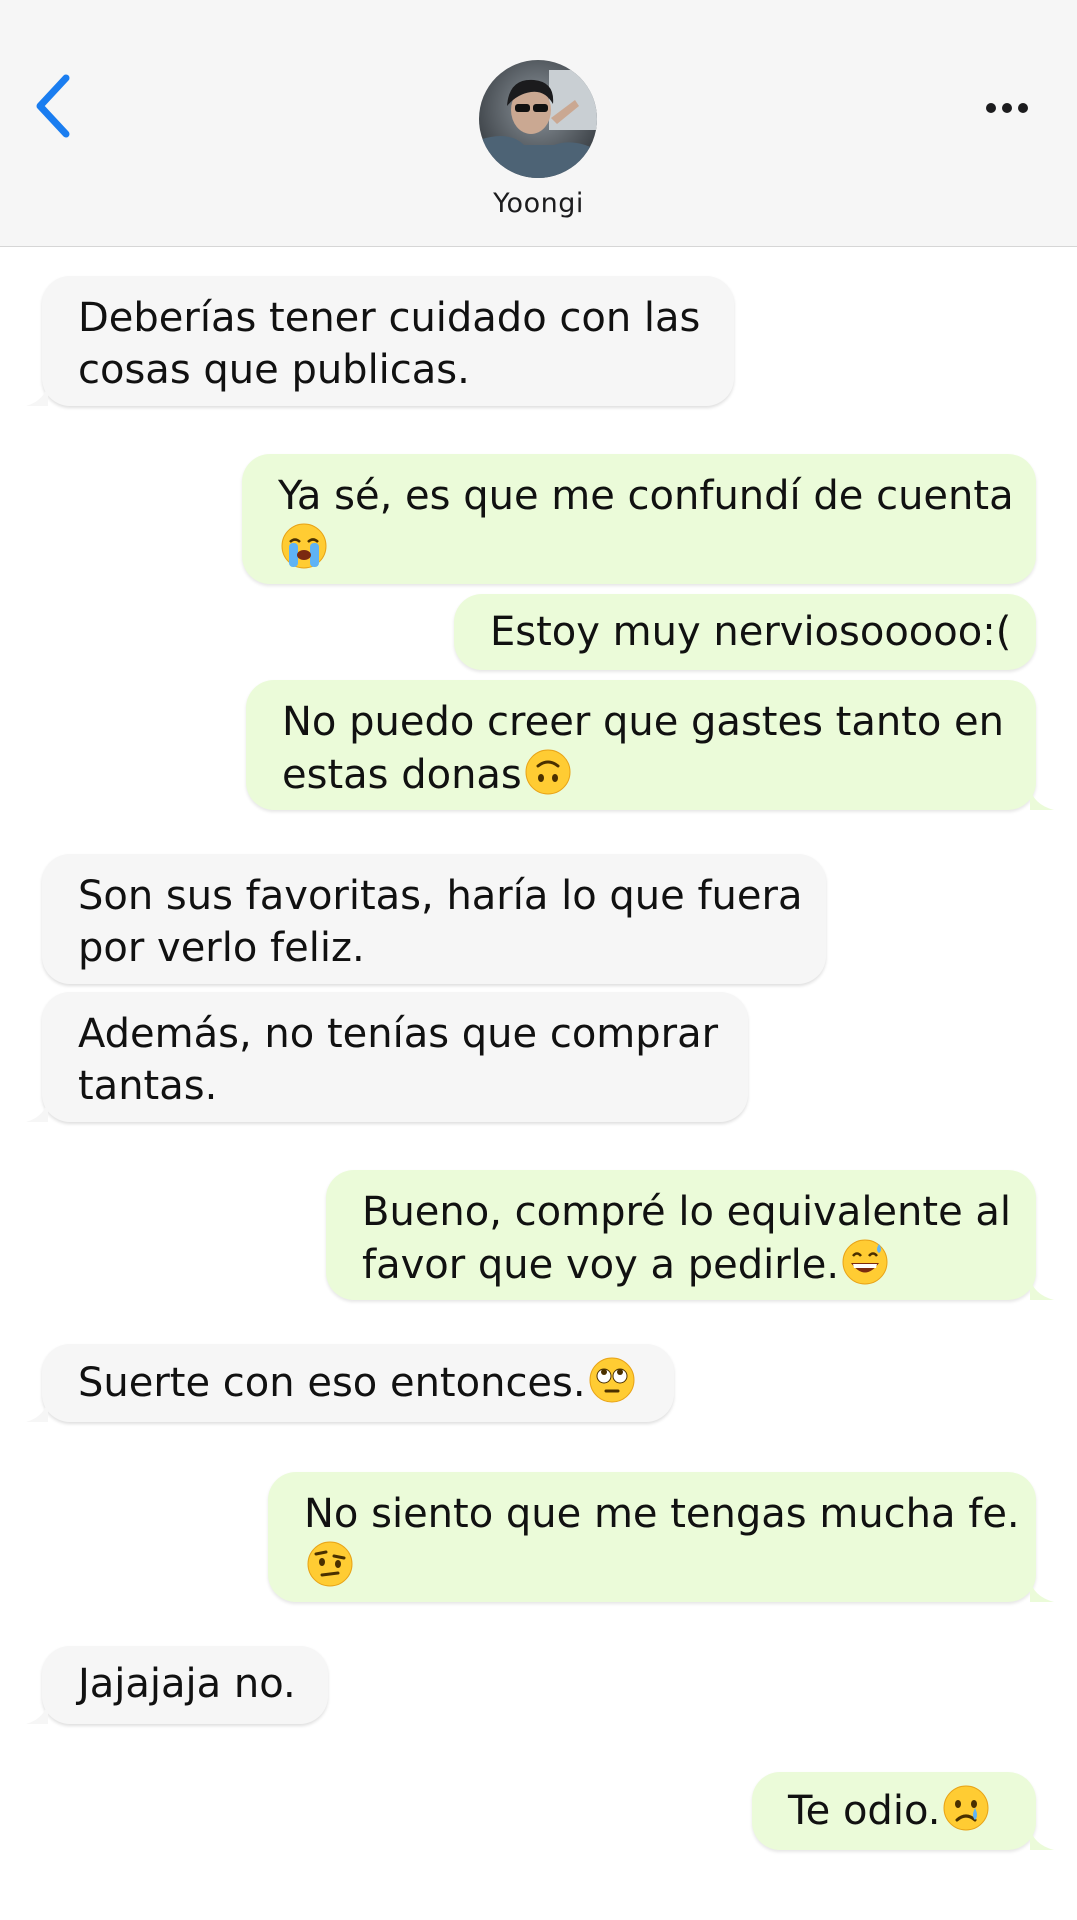 This screenshot has width=1077, height=1920. I want to click on outgoing-message: No siento que me tengas mucha fe., so click(661, 1537).